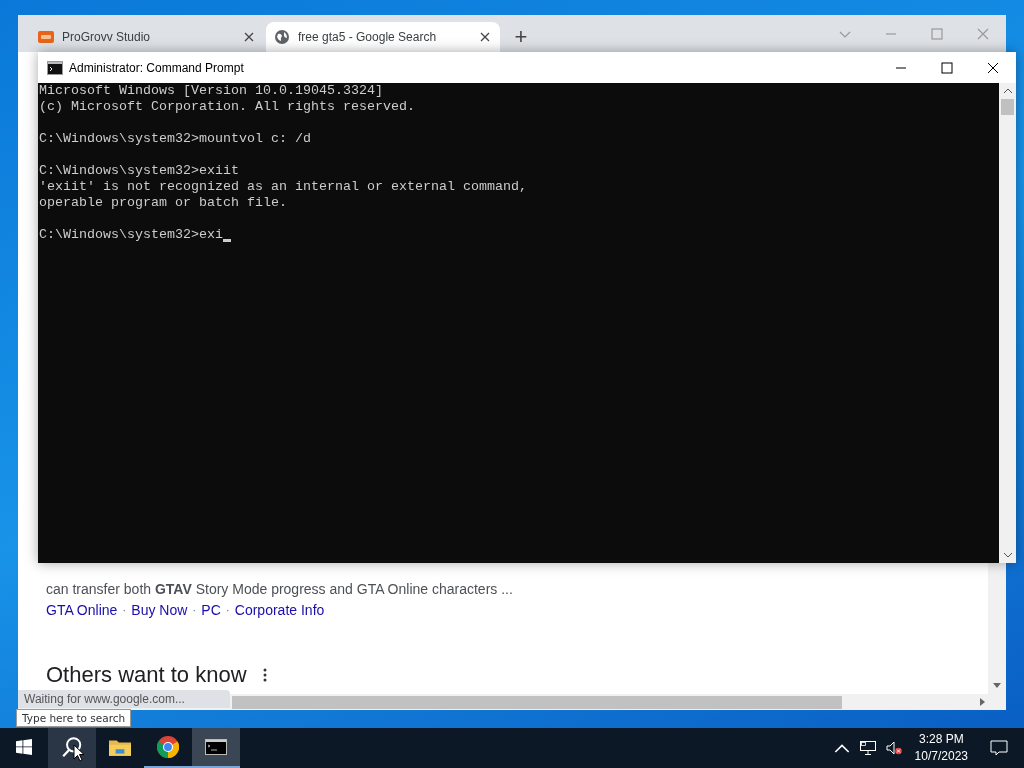 This screenshot has width=1024, height=768. What do you see at coordinates (139, 171) in the screenshot?
I see `console-line: C:\Windows\system32>exiit` at bounding box center [139, 171].